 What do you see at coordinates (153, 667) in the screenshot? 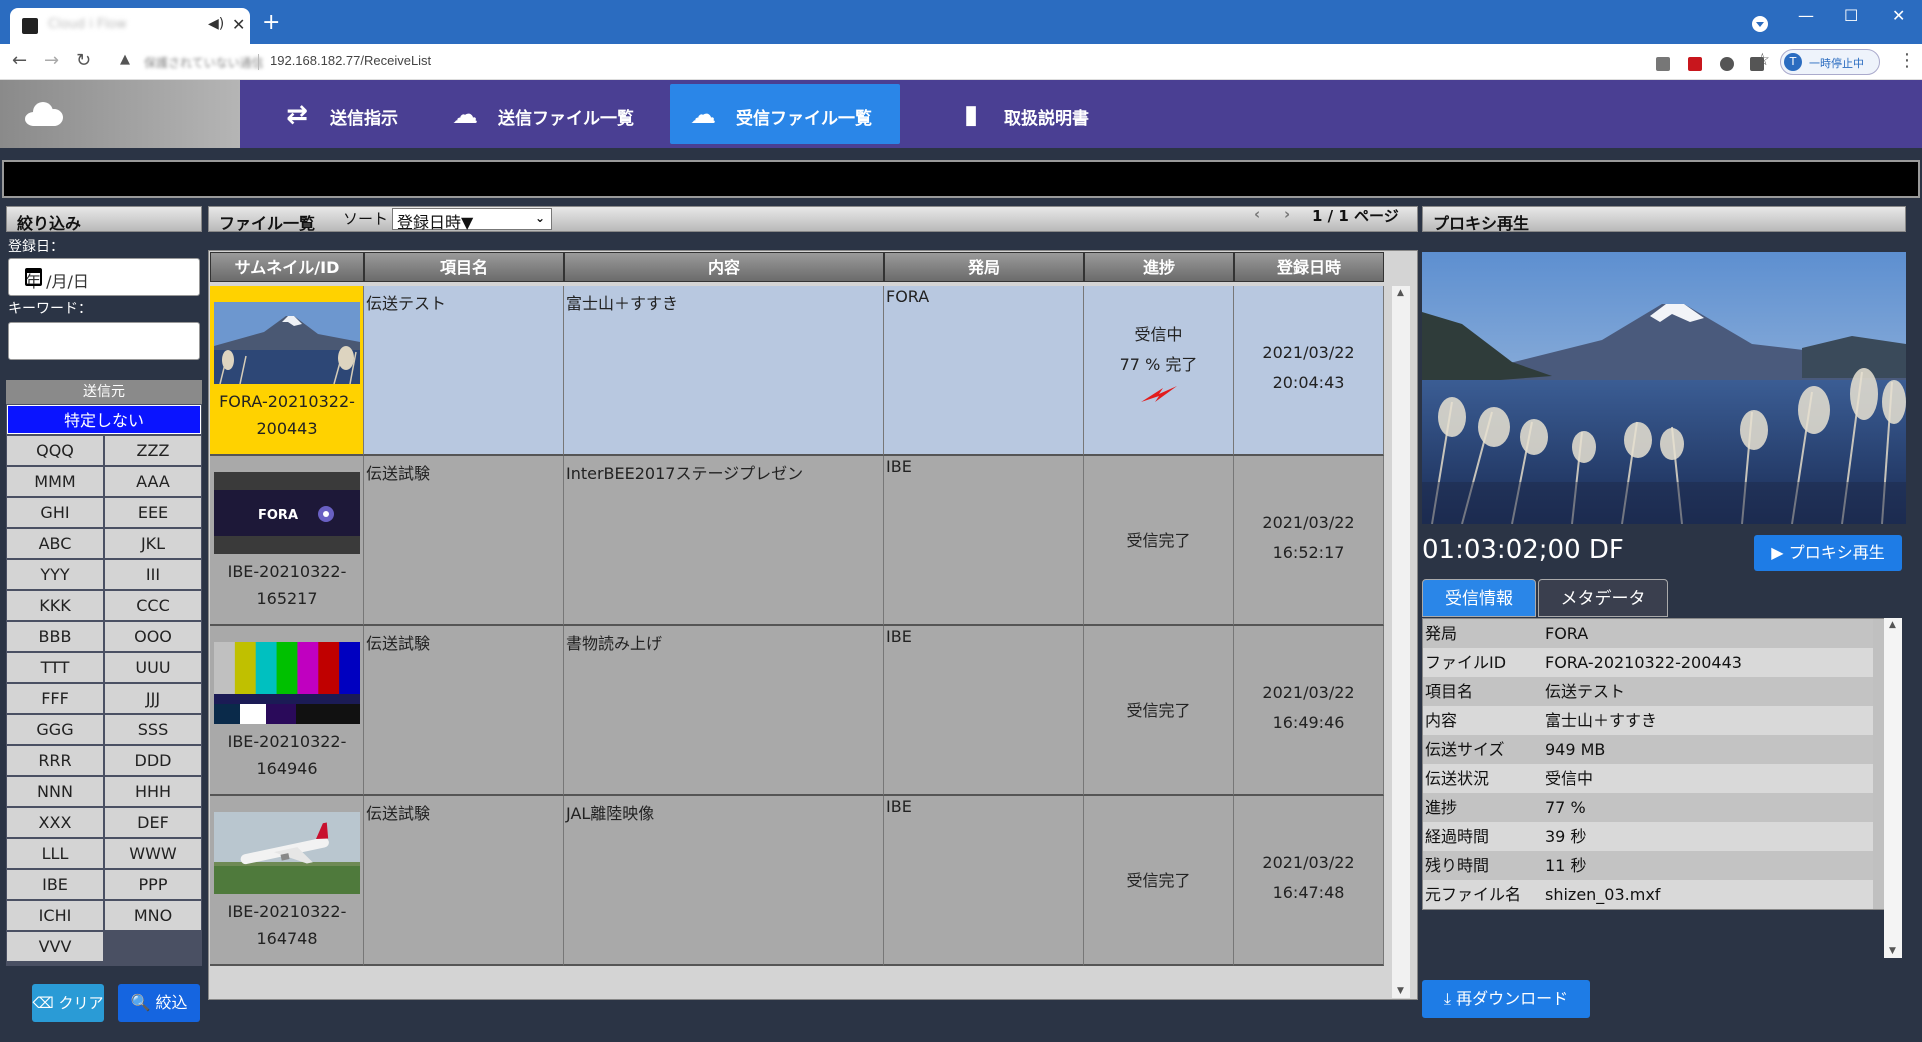
I see `source-item: UUU` at bounding box center [153, 667].